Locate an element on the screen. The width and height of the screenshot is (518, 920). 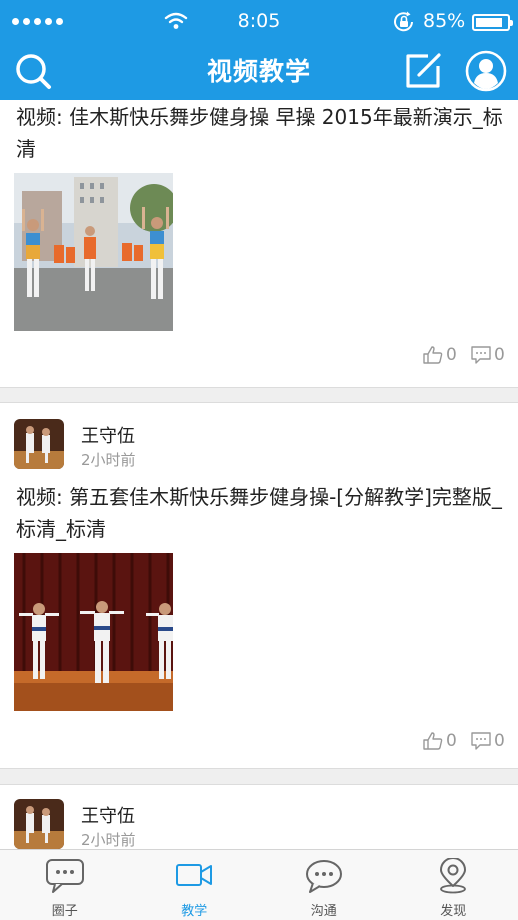
tab-teaching: 教学 is located at coordinates (195, 885).